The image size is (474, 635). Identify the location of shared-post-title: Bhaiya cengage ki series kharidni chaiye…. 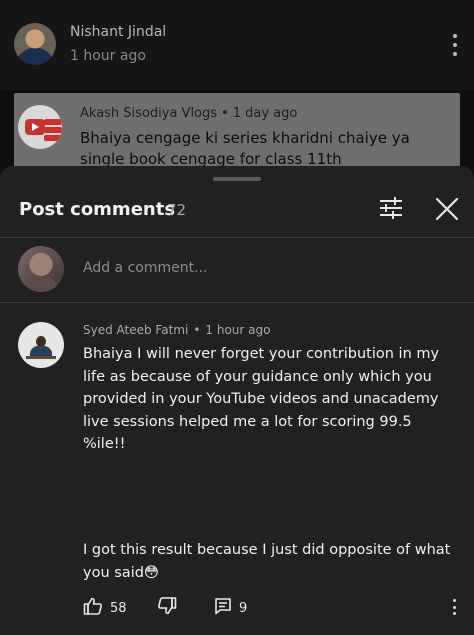
(245, 148).